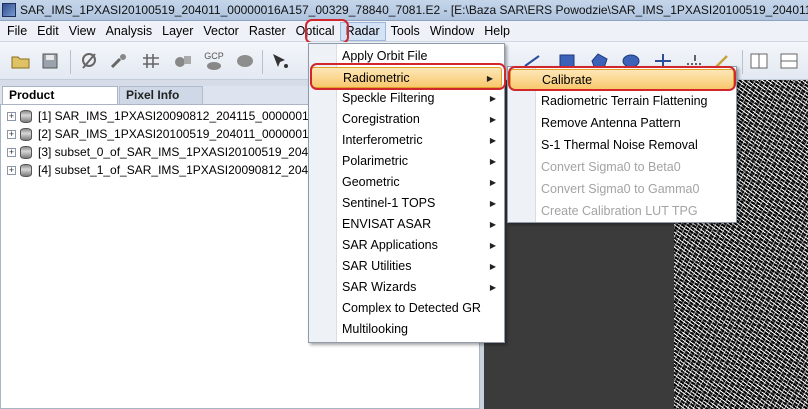 The image size is (808, 409). What do you see at coordinates (390, 245) in the screenshot?
I see `menu-item-label: SAR Applications` at bounding box center [390, 245].